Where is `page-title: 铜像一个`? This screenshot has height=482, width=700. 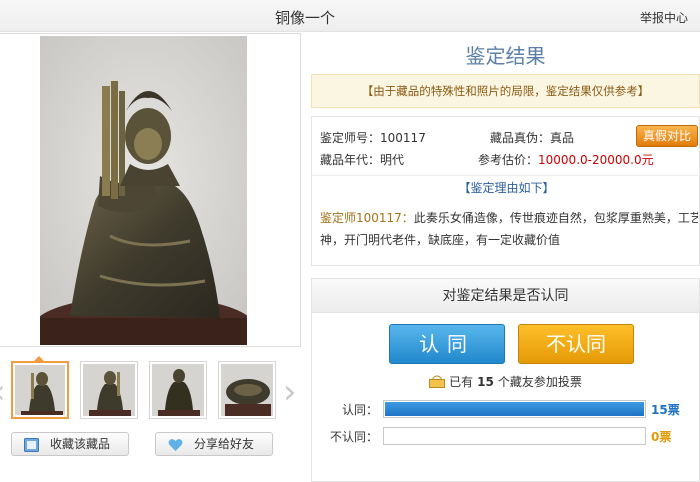 page-title: 铜像一个 is located at coordinates (304, 18).